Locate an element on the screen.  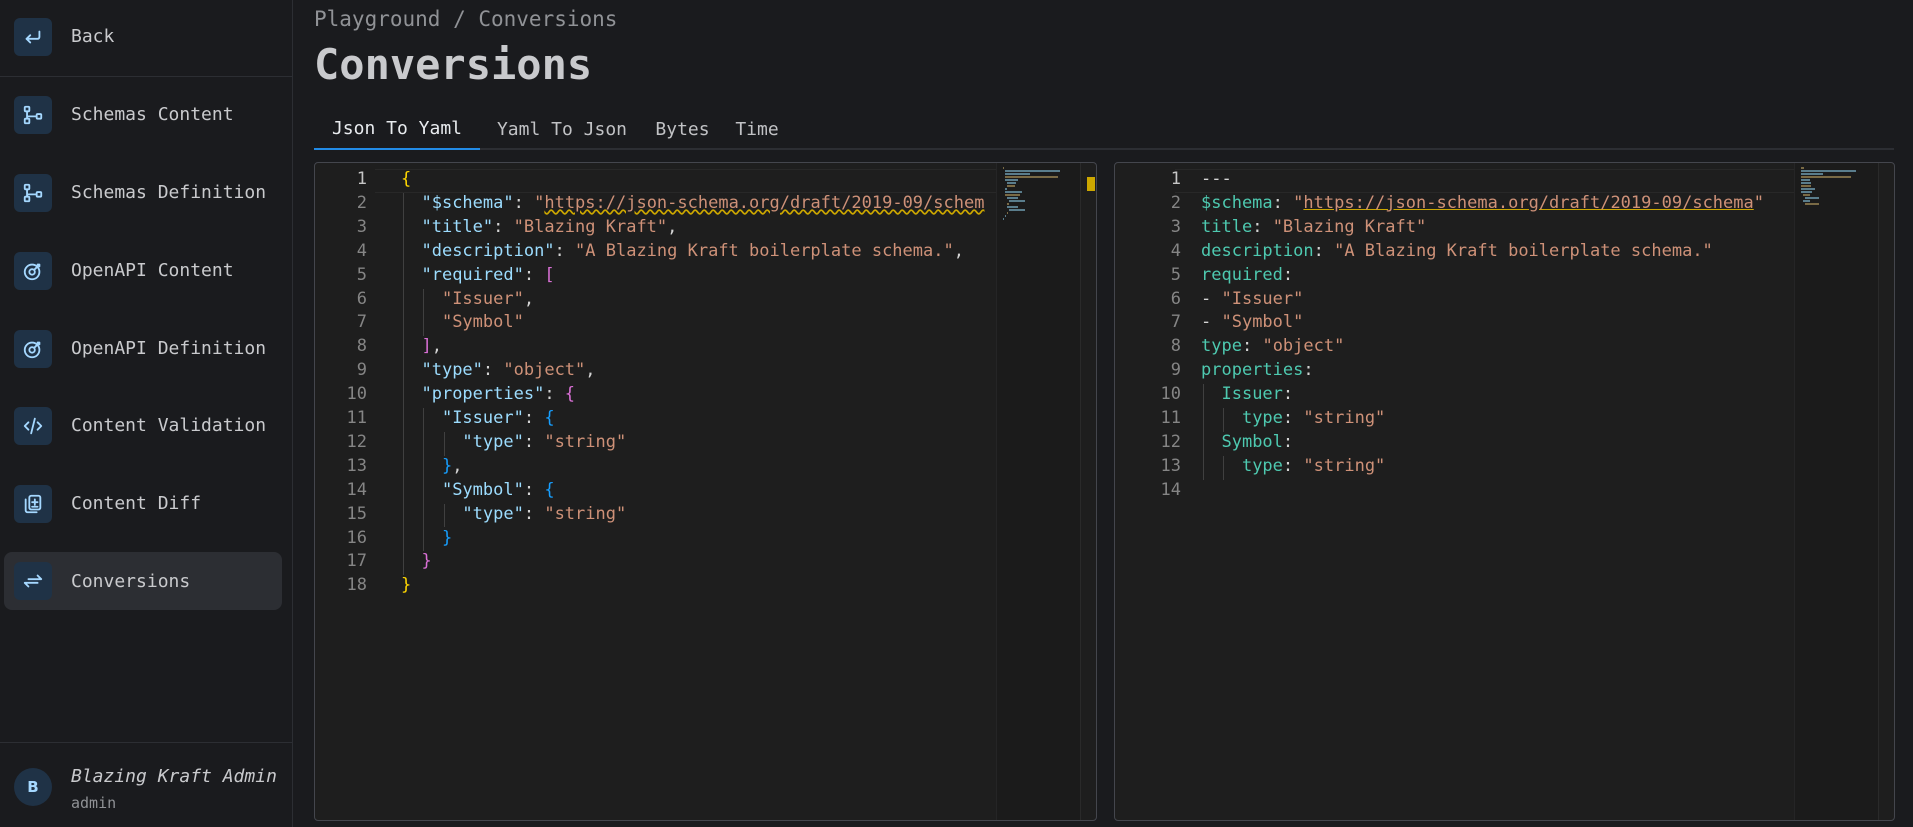
code-line: - "Issuer" is located at coordinates (1252, 298).